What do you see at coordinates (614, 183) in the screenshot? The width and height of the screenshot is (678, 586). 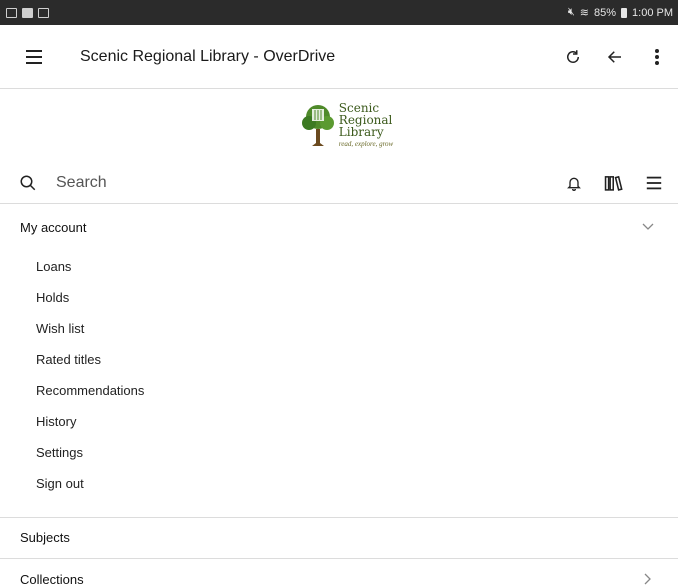 I see `bookshelf-icon` at bounding box center [614, 183].